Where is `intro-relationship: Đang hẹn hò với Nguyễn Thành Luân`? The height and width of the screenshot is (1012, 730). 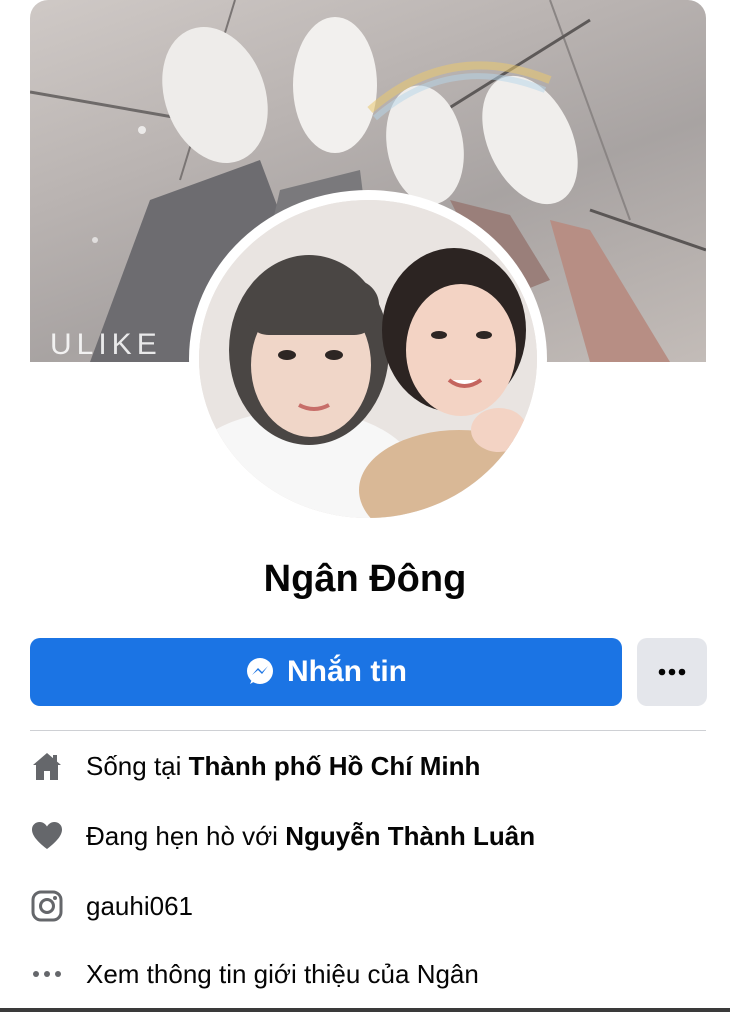
intro-relationship: Đang hẹn hò với Nguyễn Thành Luân is located at coordinates (368, 836).